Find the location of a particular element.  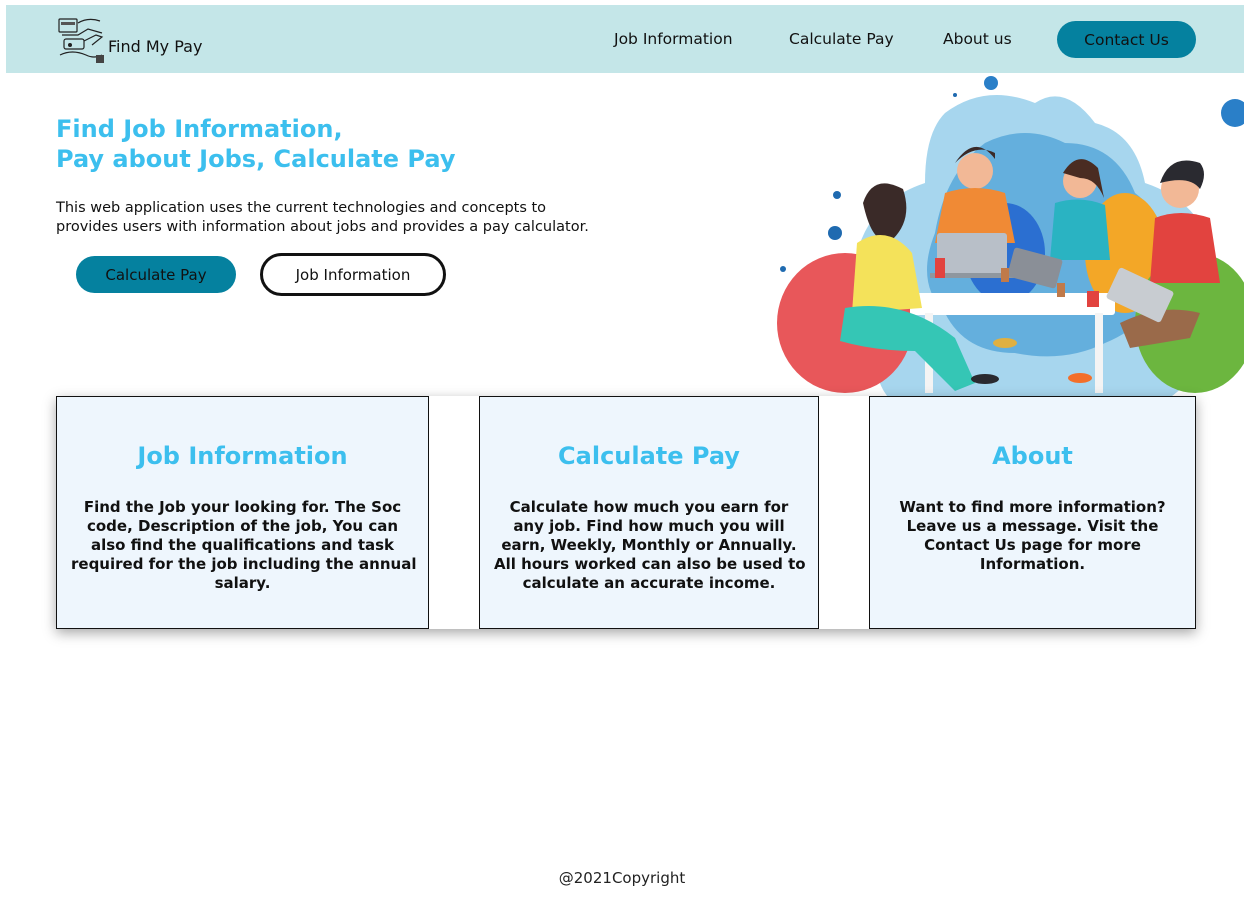

card-description-line: Find the Job your looking for. The Soc is located at coordinates (242, 507).